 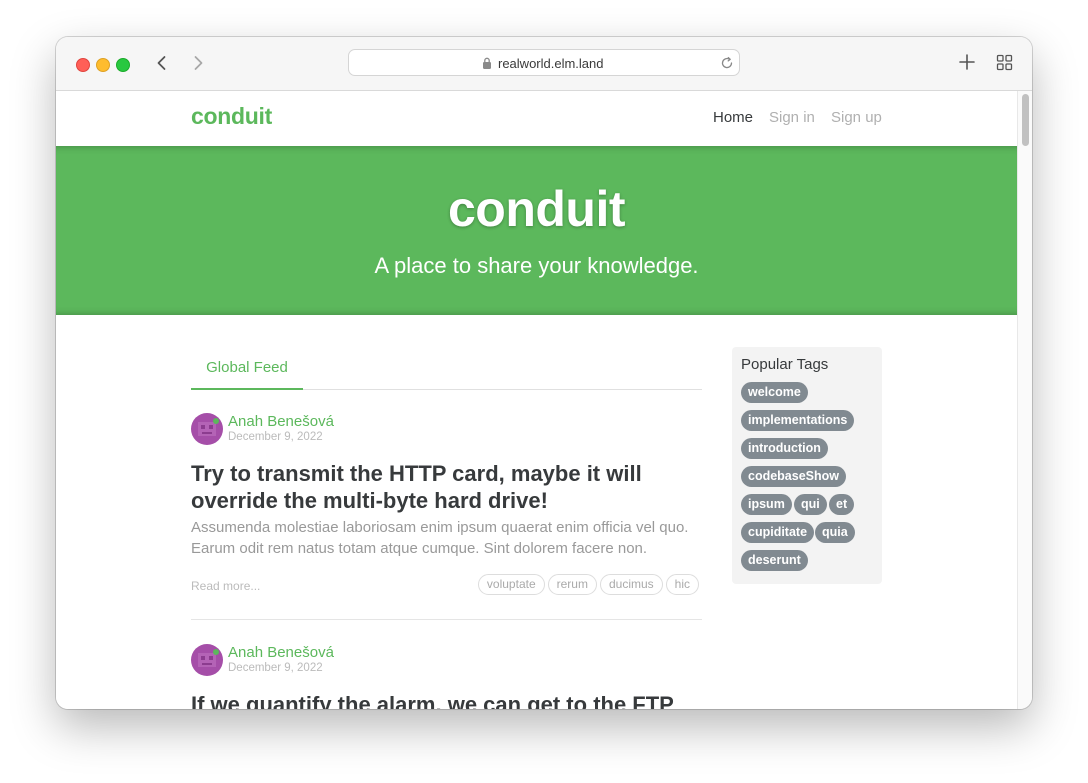 What do you see at coordinates (198, 63) in the screenshot?
I see `forward-arrow-icon` at bounding box center [198, 63].